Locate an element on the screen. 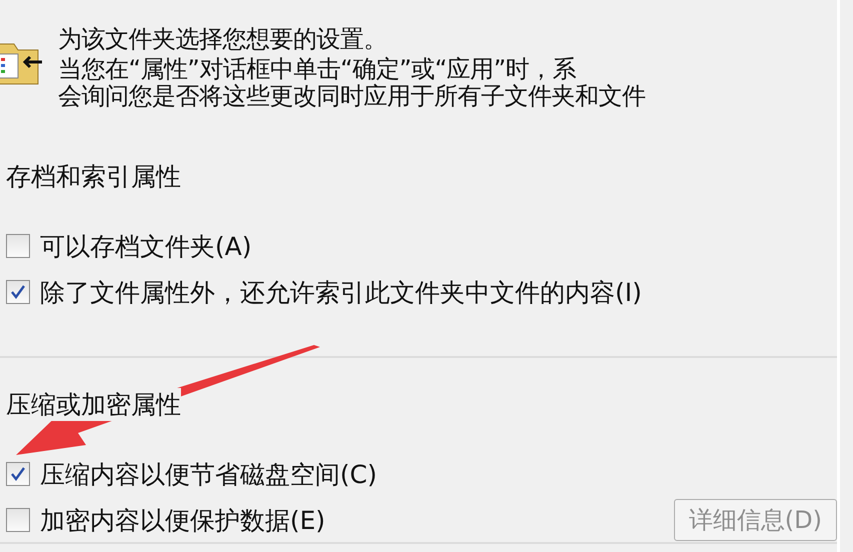 The height and width of the screenshot is (552, 853). checkbox-label: 可以存档文件夹(A) is located at coordinates (146, 246).